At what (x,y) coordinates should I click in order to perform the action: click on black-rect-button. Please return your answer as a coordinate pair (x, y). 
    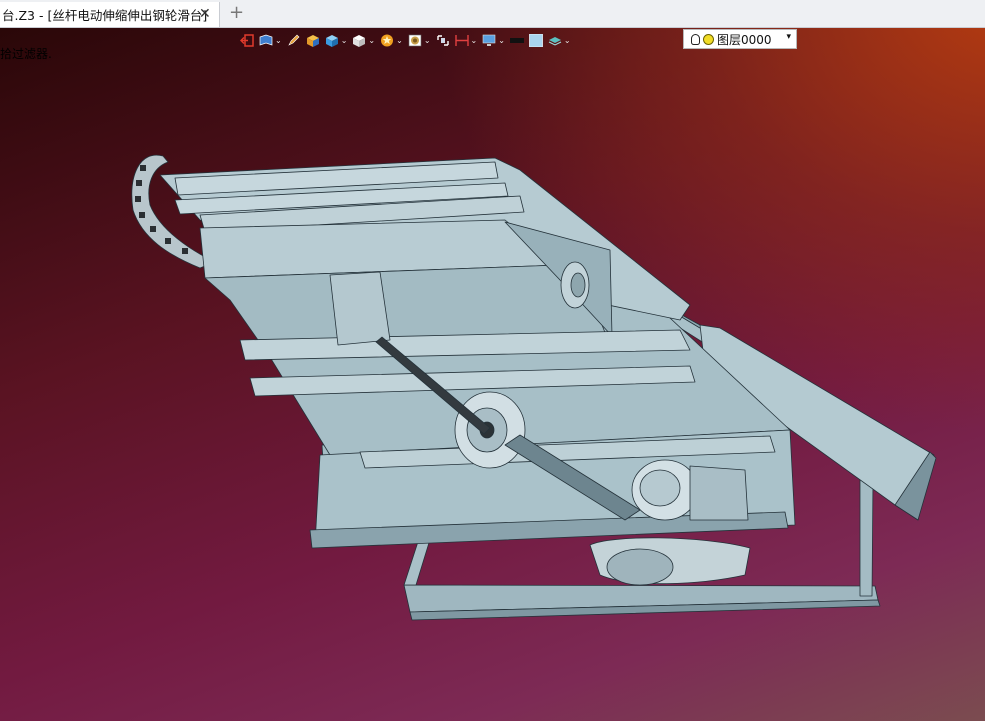
    Looking at the image, I should click on (516, 40).